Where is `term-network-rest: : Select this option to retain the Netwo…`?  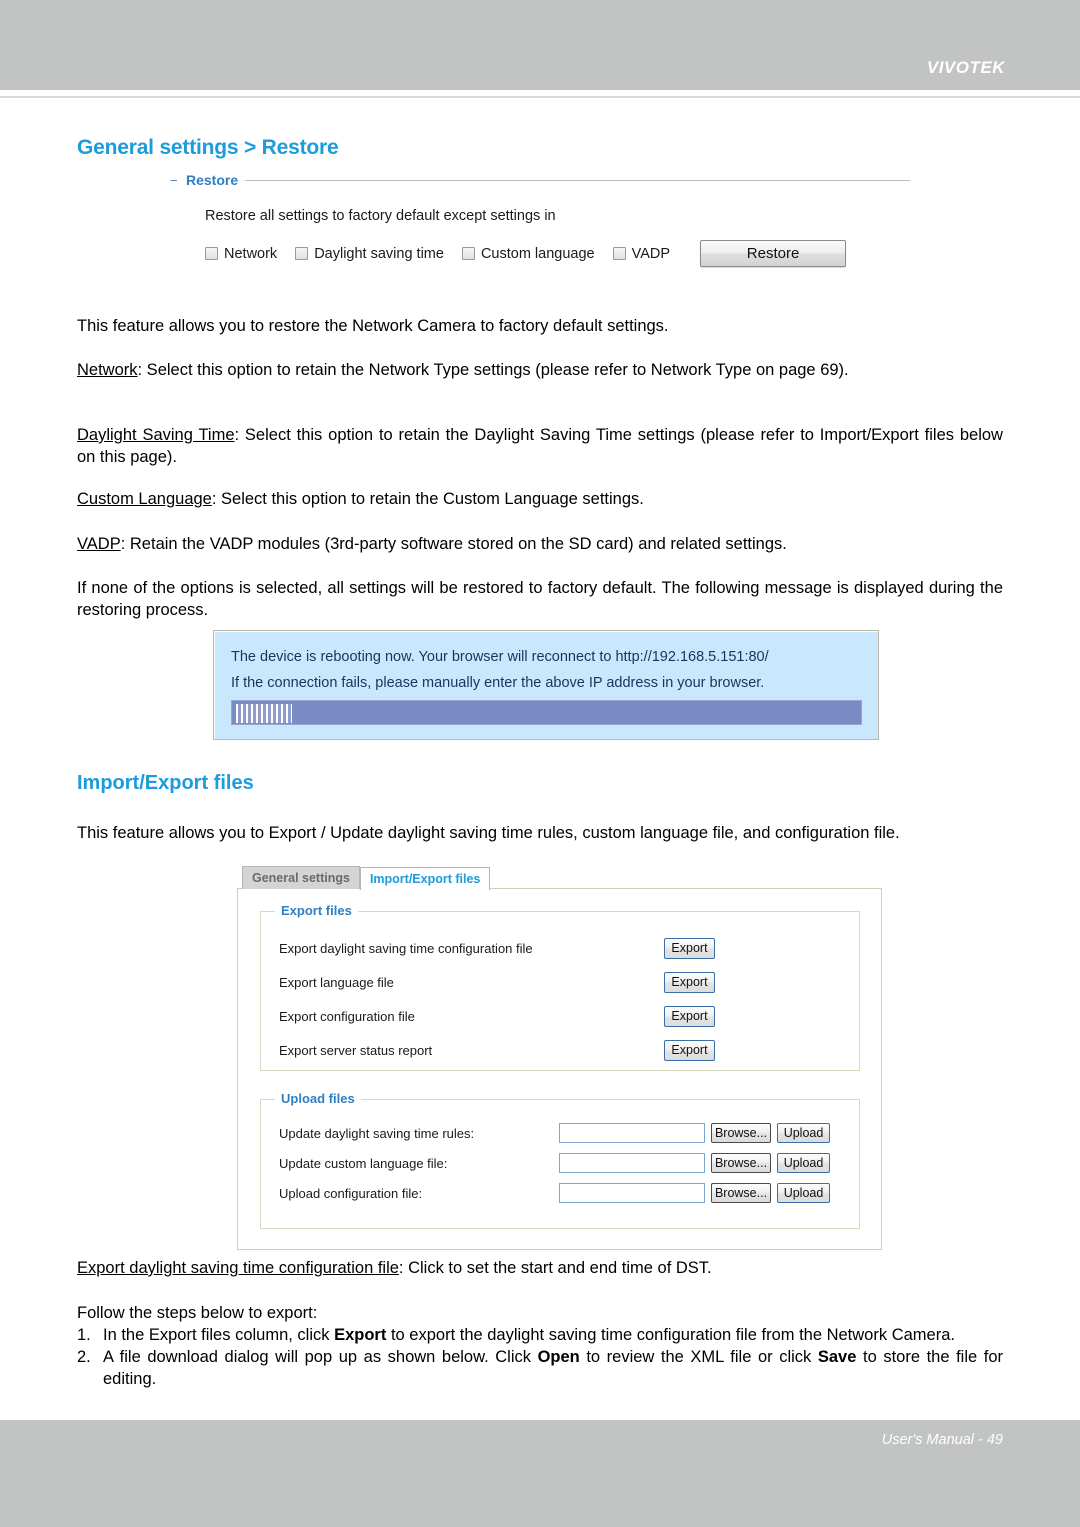
term-network-rest: : Select this option to retain the Netwo… is located at coordinates (493, 370).